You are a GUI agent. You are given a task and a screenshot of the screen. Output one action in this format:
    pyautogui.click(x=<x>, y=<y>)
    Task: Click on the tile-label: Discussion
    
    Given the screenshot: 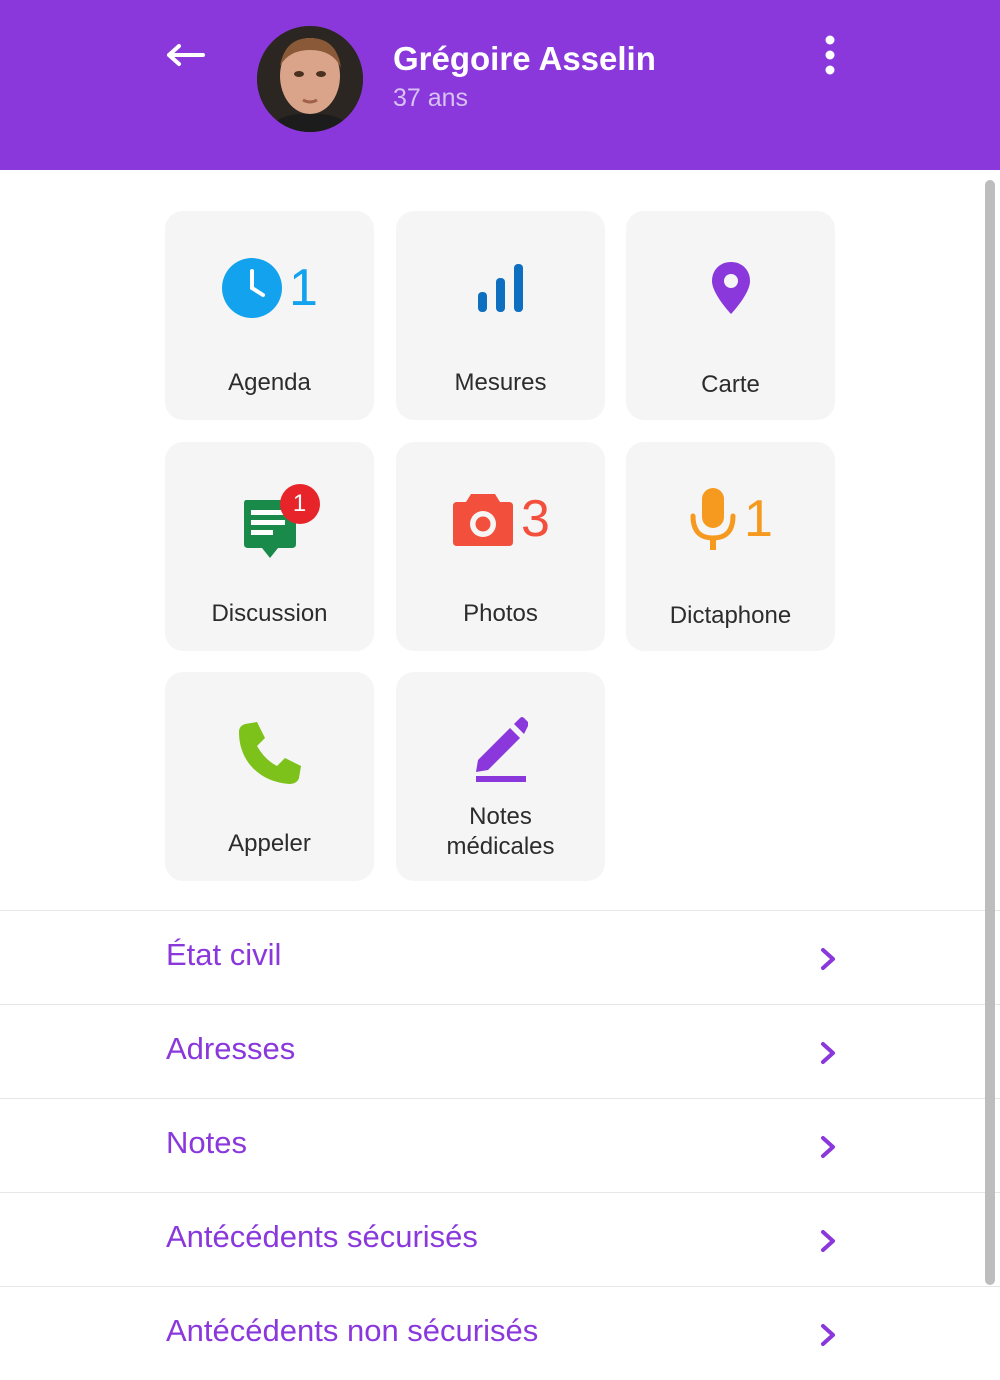 What is the action you would take?
    pyautogui.click(x=269, y=613)
    